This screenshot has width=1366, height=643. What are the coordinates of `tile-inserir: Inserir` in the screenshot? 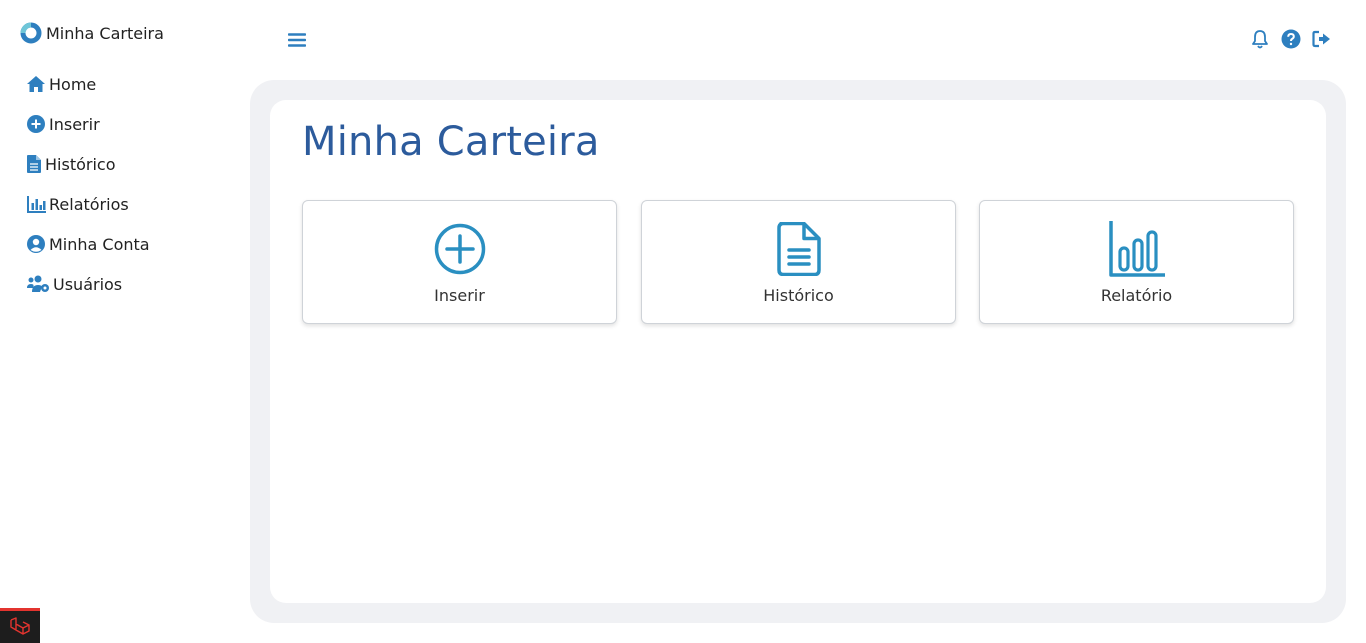 It's located at (459, 262).